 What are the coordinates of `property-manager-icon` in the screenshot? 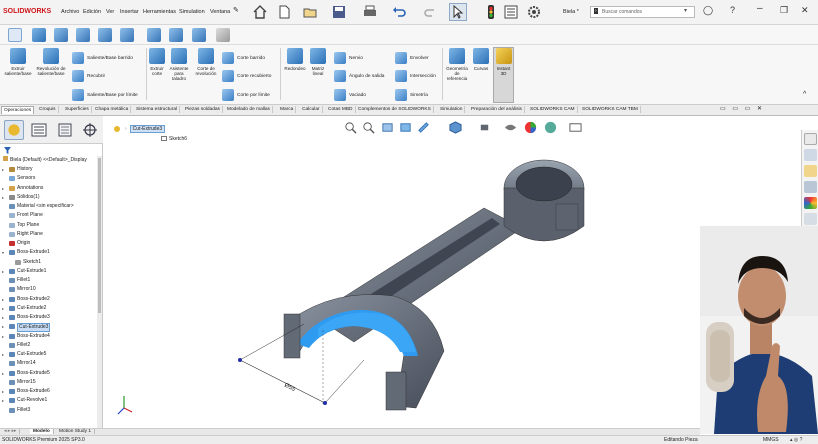 It's located at (39, 130).